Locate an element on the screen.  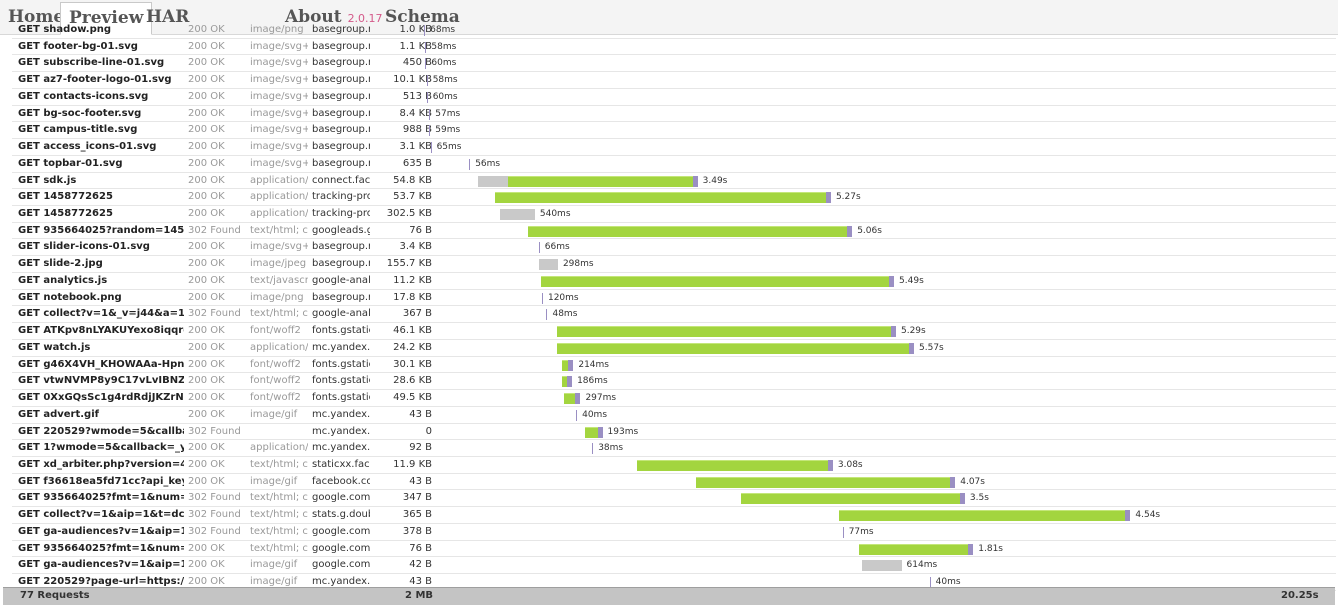
request-size: 92 B is located at coordinates (420, 448).